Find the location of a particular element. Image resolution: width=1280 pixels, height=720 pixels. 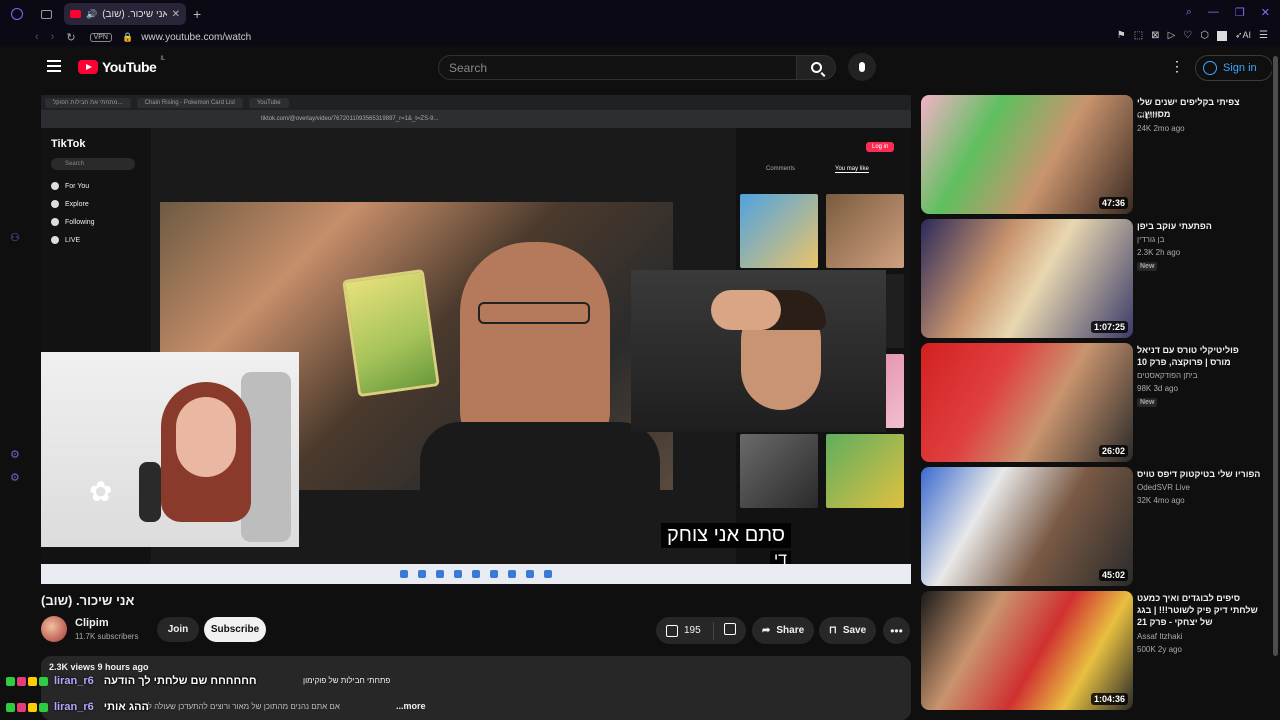

youtube-favicon-icon is located at coordinates (75, 14).